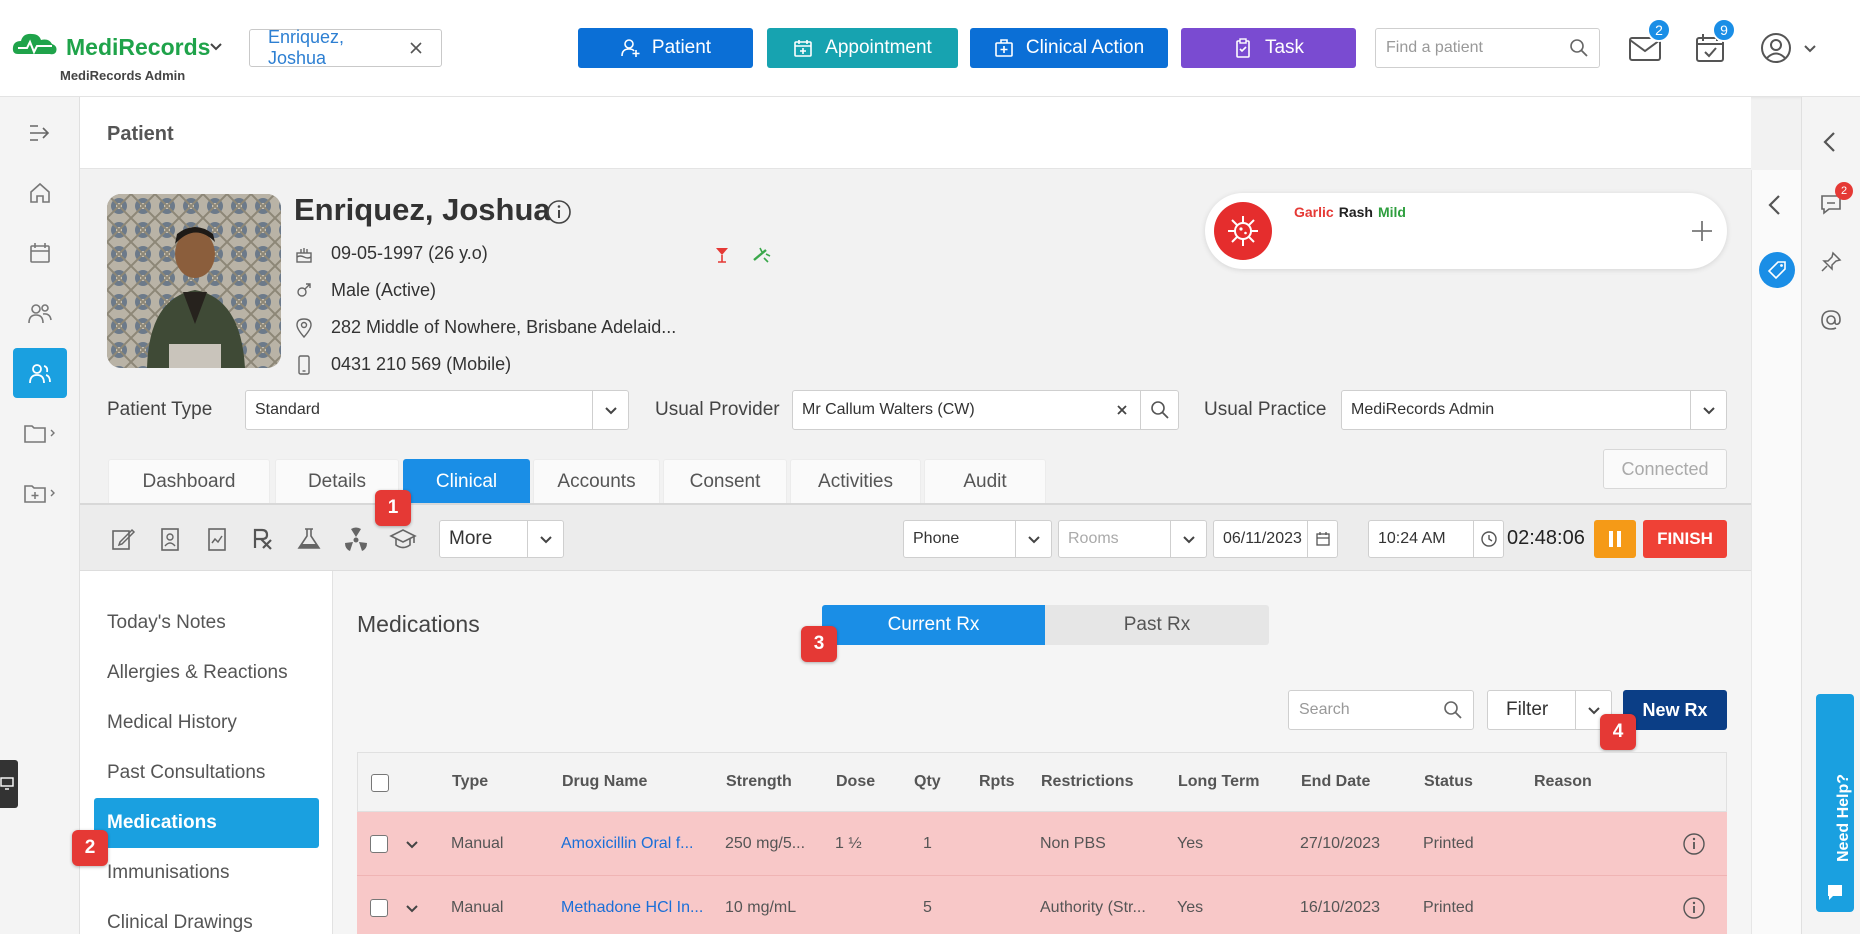 This screenshot has width=1860, height=934. Describe the element at coordinates (206, 673) in the screenshot. I see `side-item-allergies: Allergies & Reactions` at that location.